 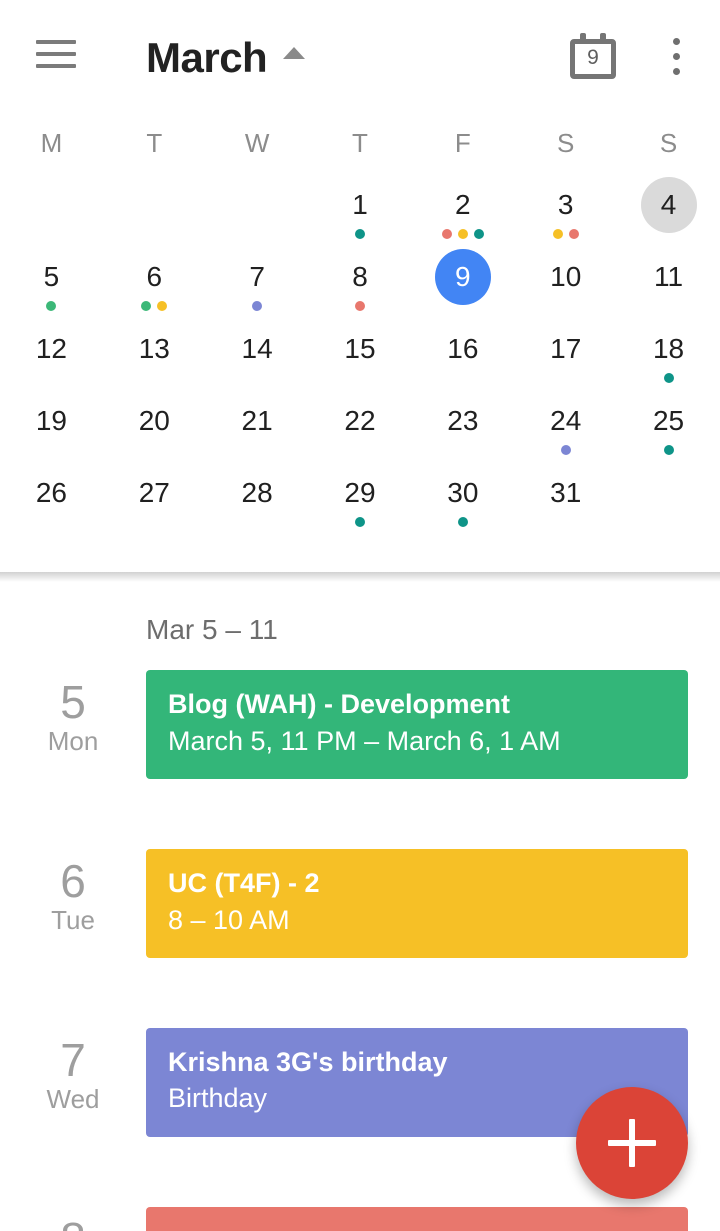 I want to click on more-vertical-icon, so click(x=676, y=57).